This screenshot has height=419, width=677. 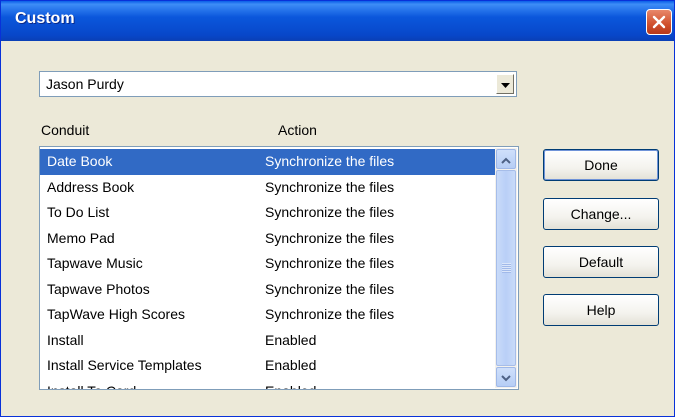 I want to click on conduit-name: Address Book, so click(x=91, y=186).